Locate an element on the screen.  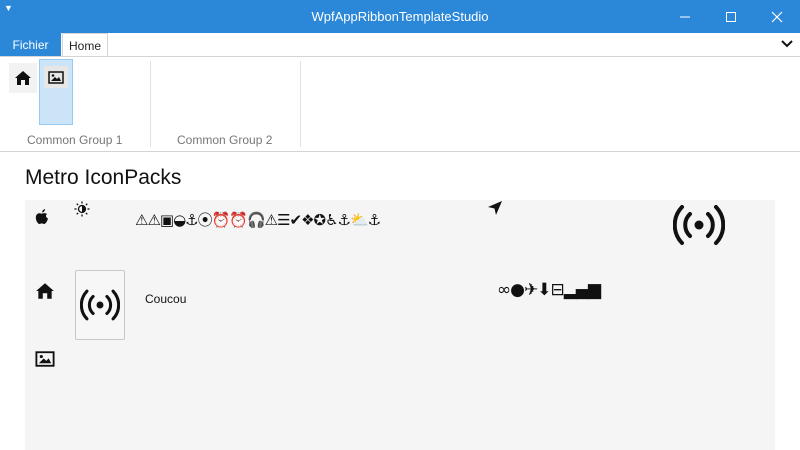
ribbon-image-button-frame is located at coordinates (56, 77).